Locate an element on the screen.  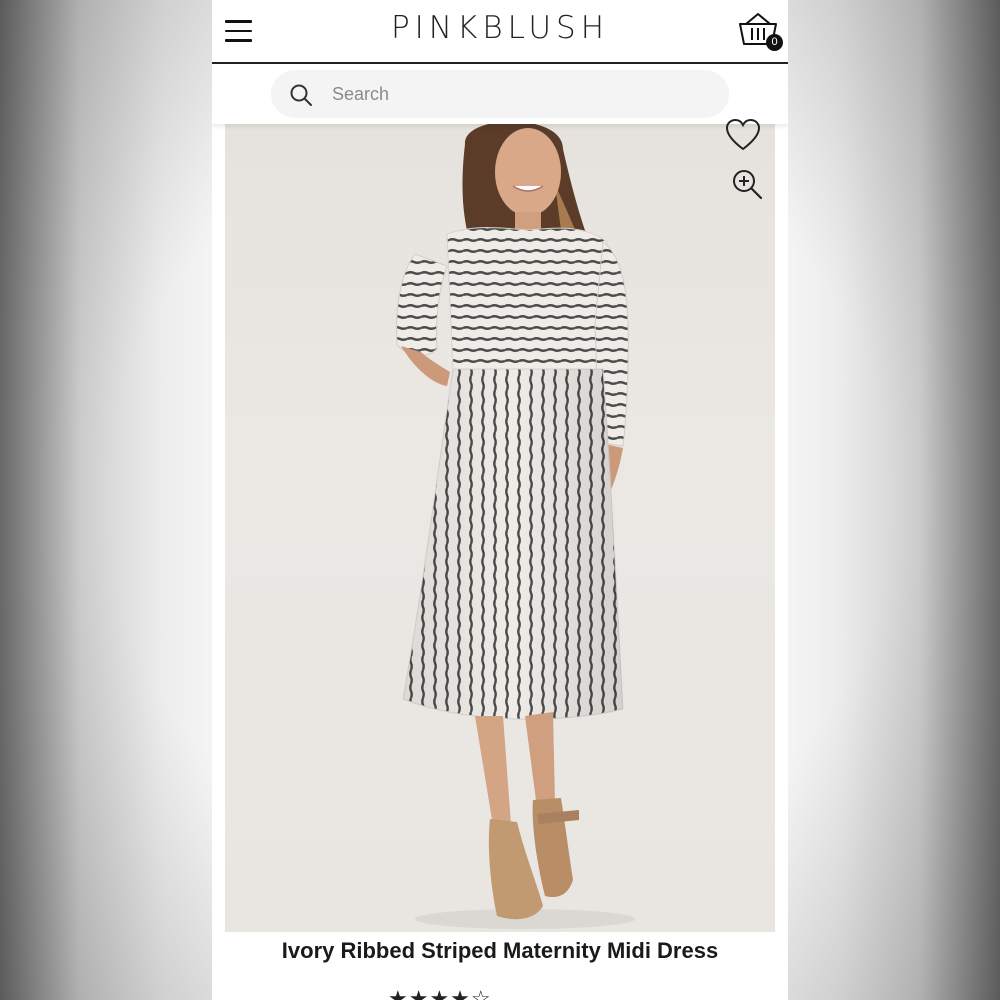
search-bar: Search is located at coordinates (500, 94).